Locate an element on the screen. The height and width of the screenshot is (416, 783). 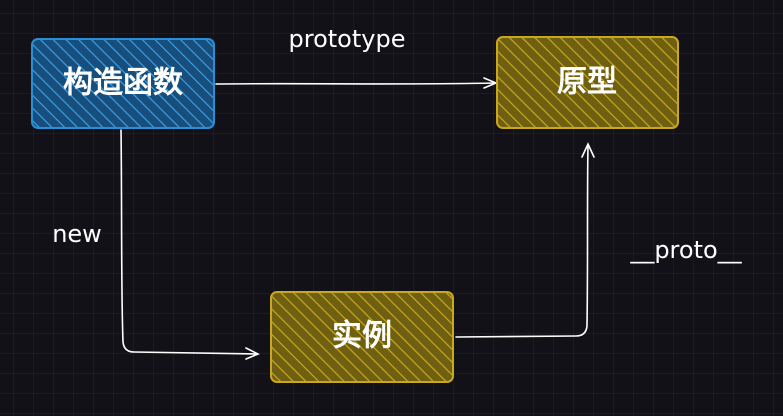
node-constructor: 构造函数 is located at coordinates (123, 83).